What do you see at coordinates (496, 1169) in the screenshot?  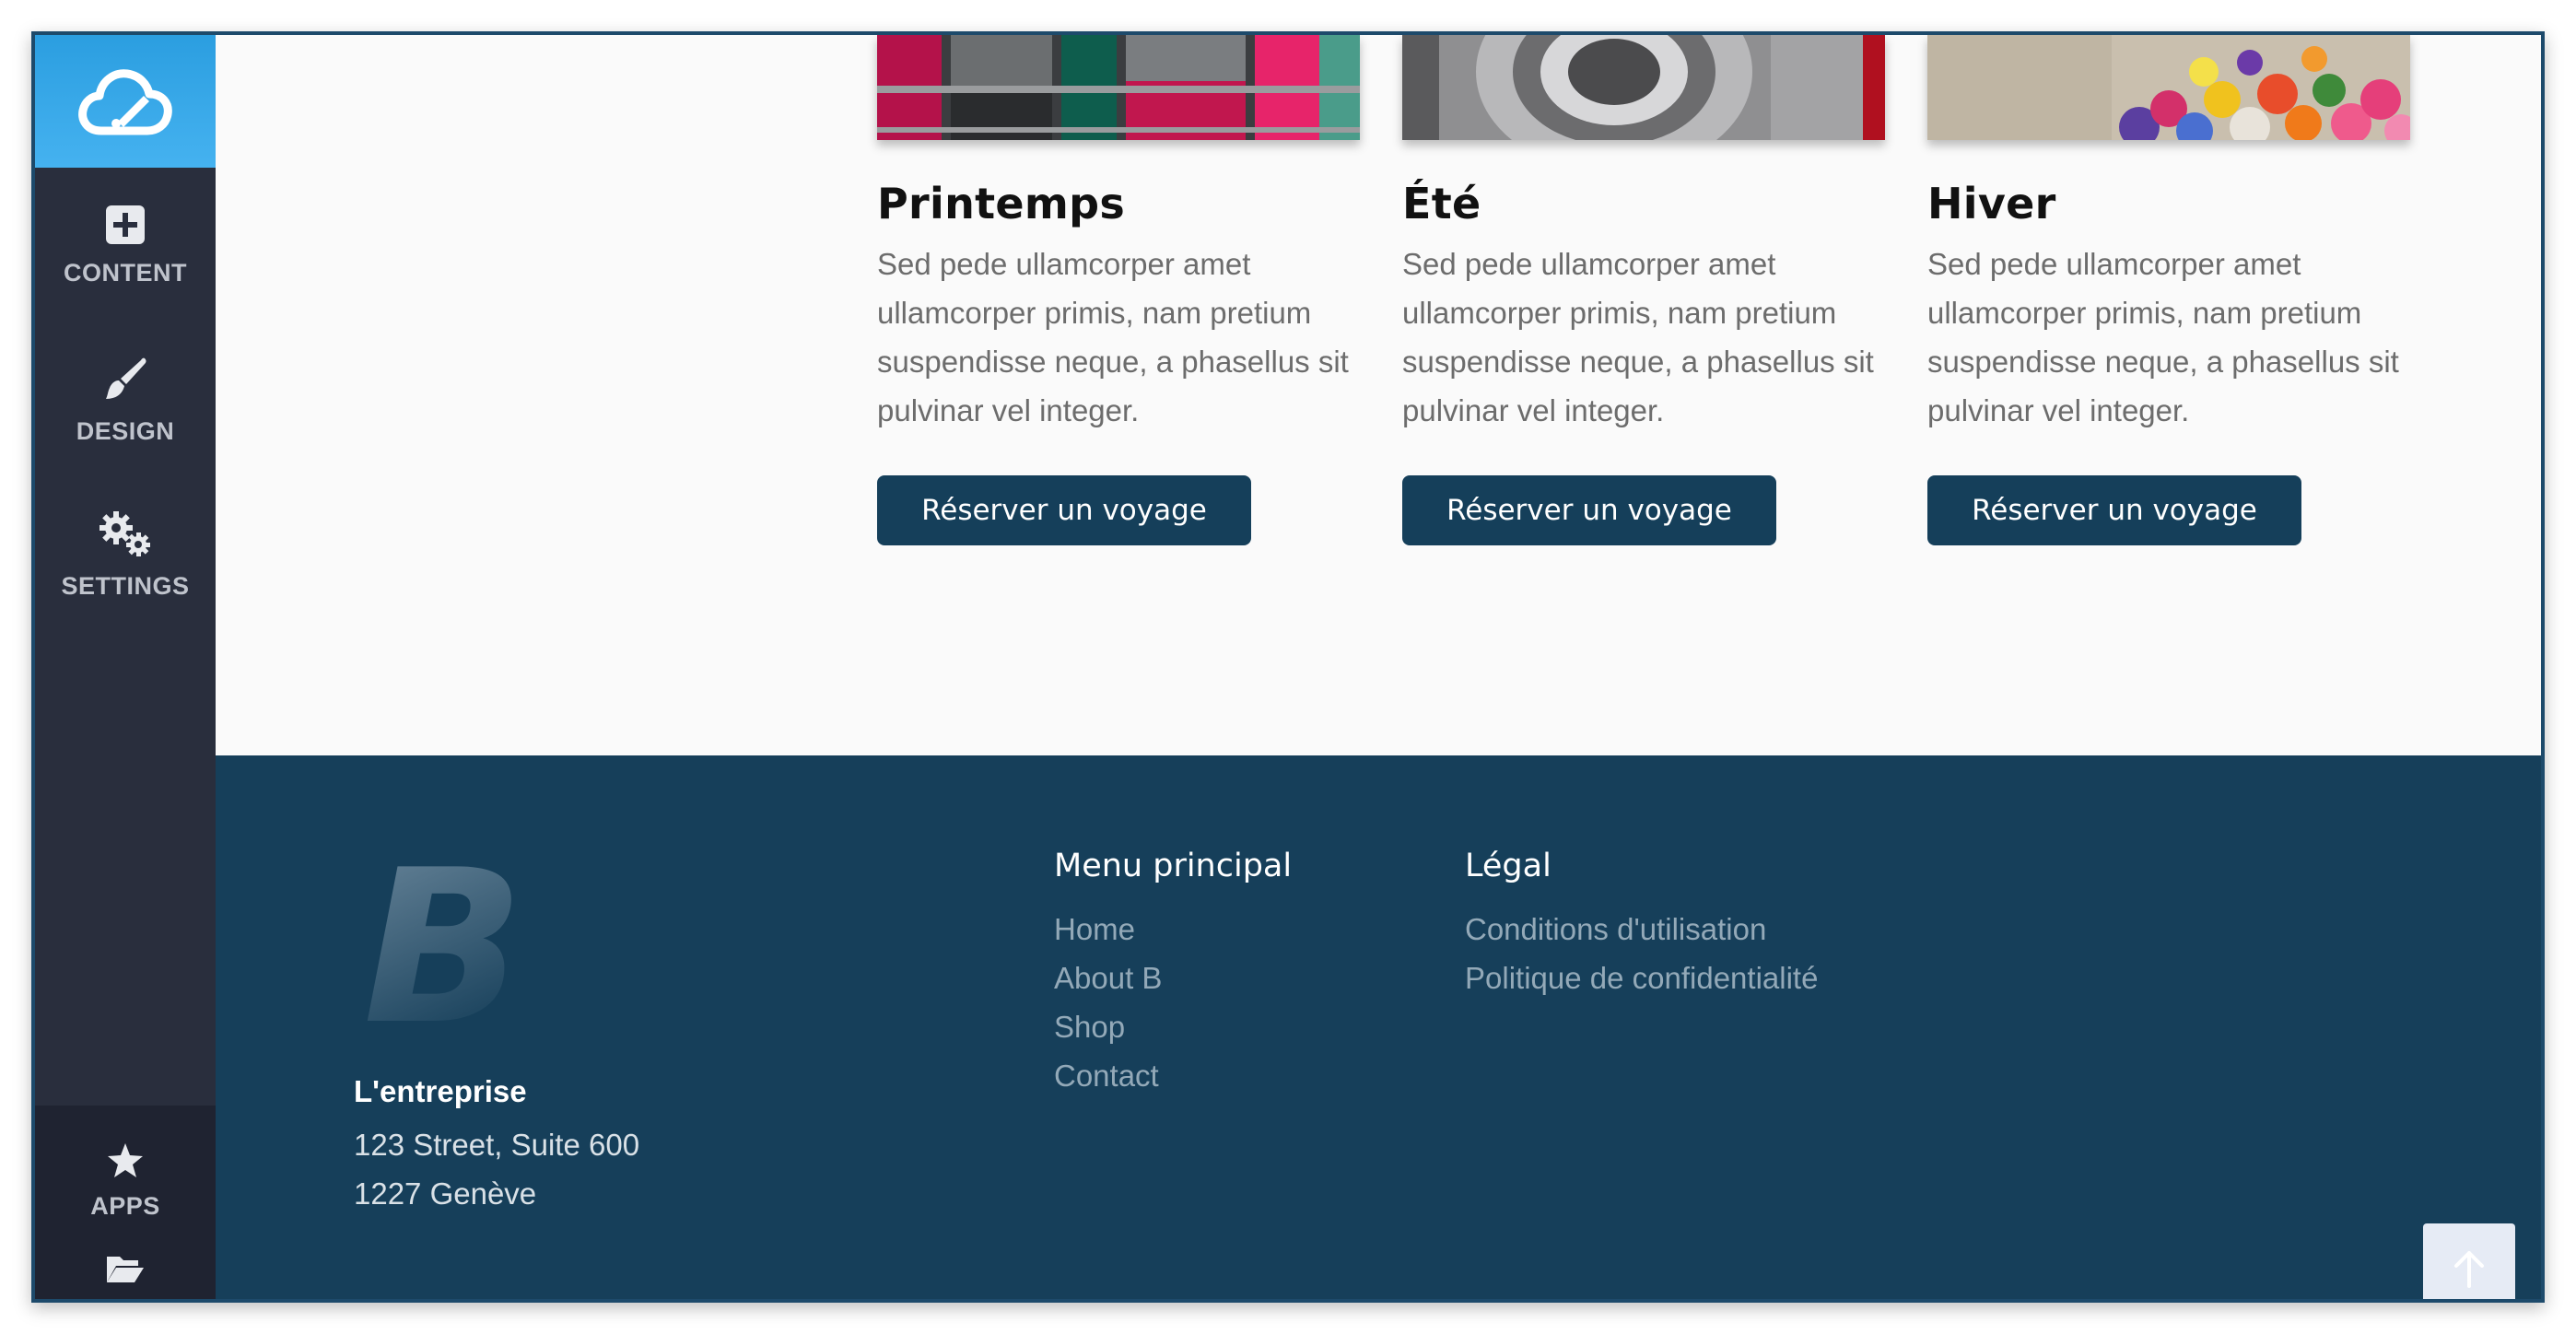 I see `company-address: 123 Street, Suite 600 1227 Genève` at bounding box center [496, 1169].